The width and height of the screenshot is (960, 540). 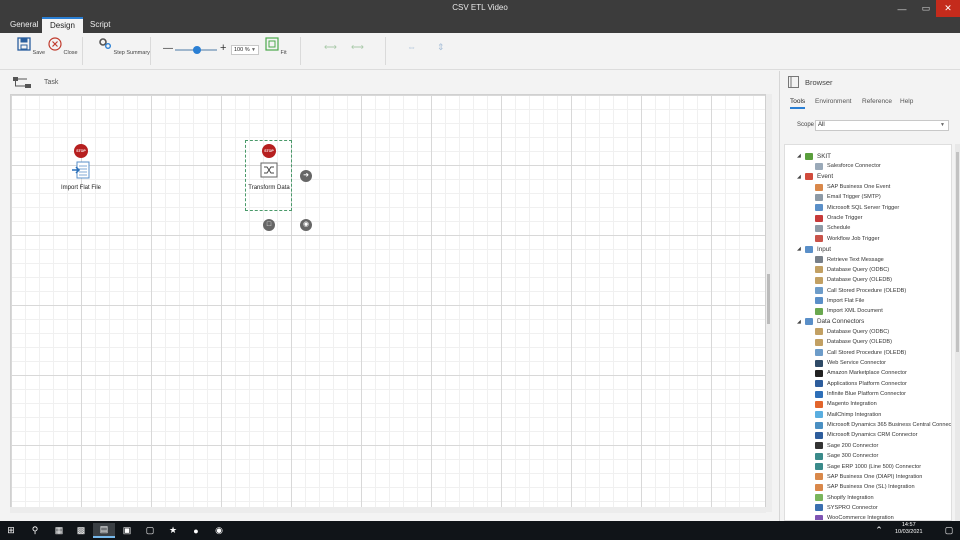 I want to click on tree-item: Magento Integration, so click(x=846, y=404).